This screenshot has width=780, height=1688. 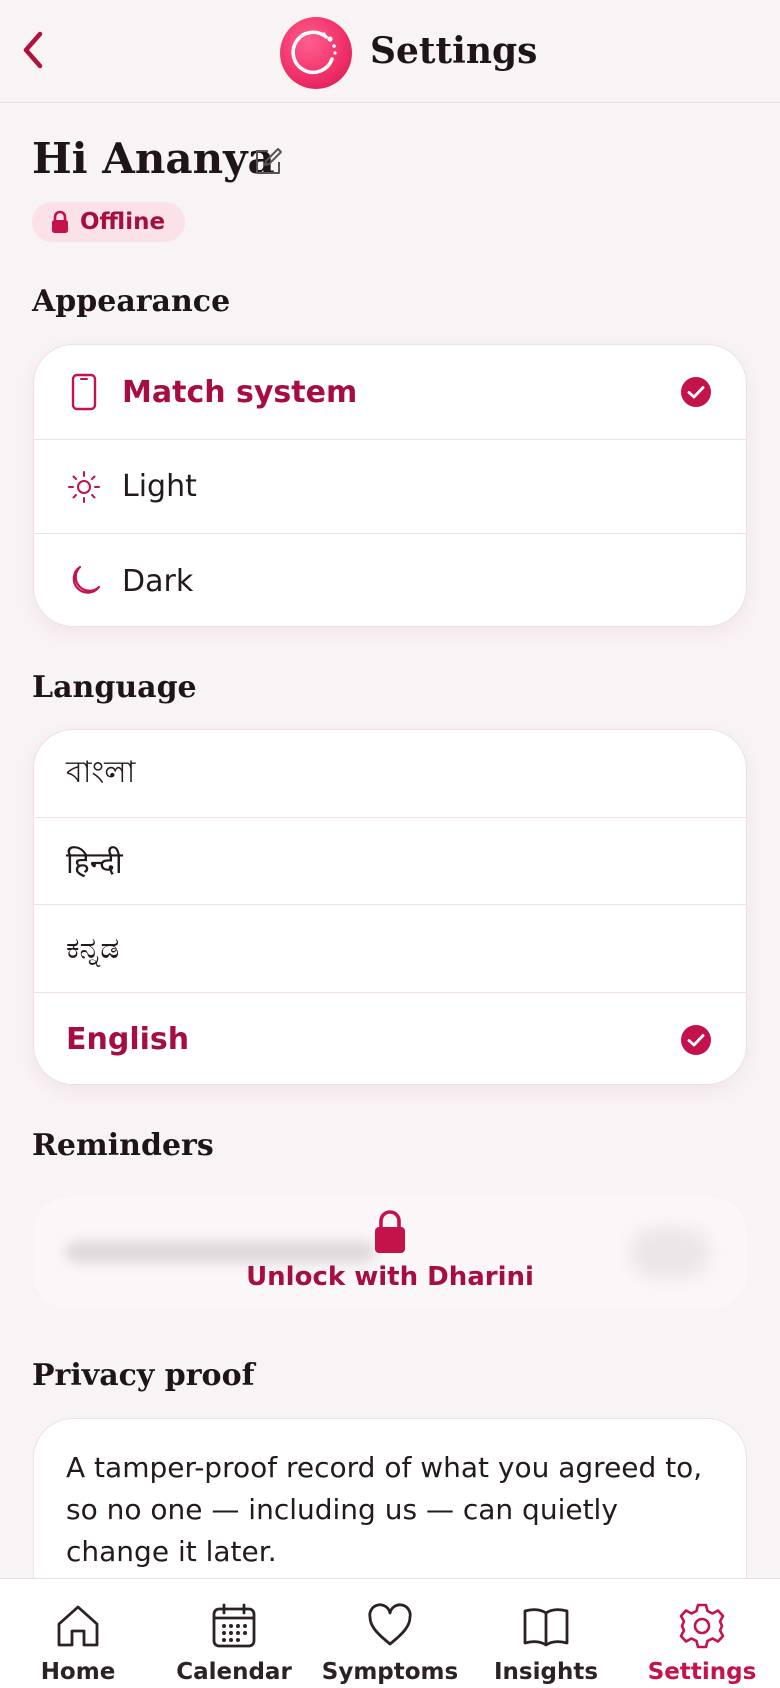 I want to click on nav-item-symptoms: Symptoms, so click(x=390, y=1633).